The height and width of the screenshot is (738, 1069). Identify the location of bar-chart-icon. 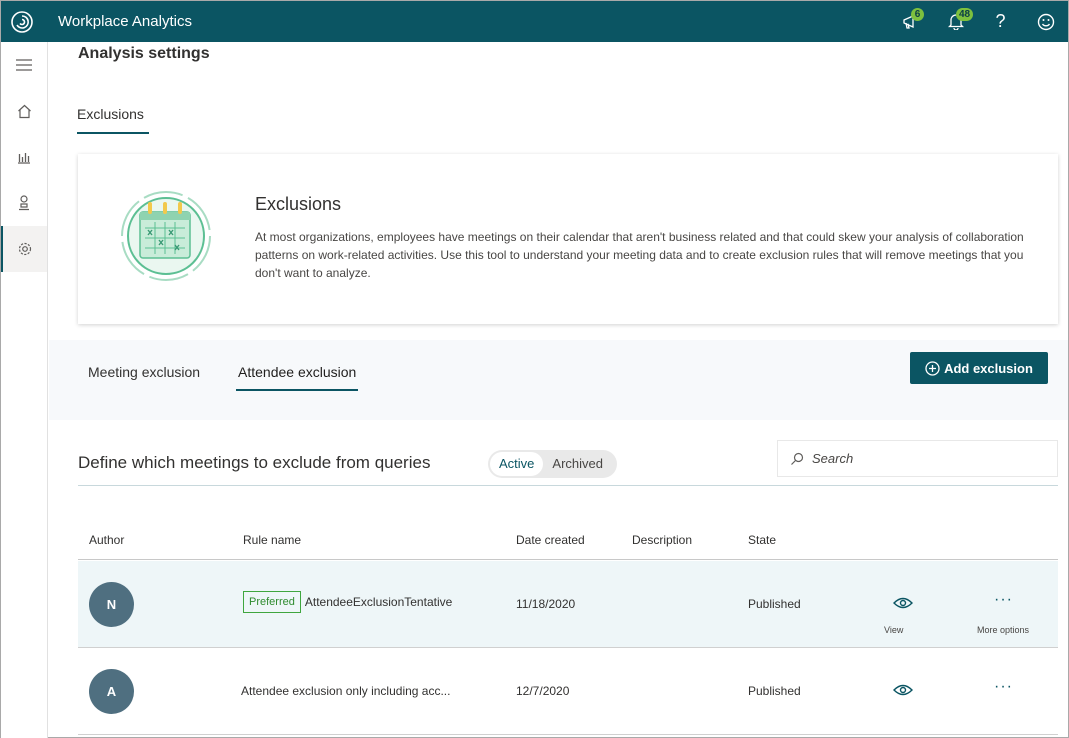
(24, 158).